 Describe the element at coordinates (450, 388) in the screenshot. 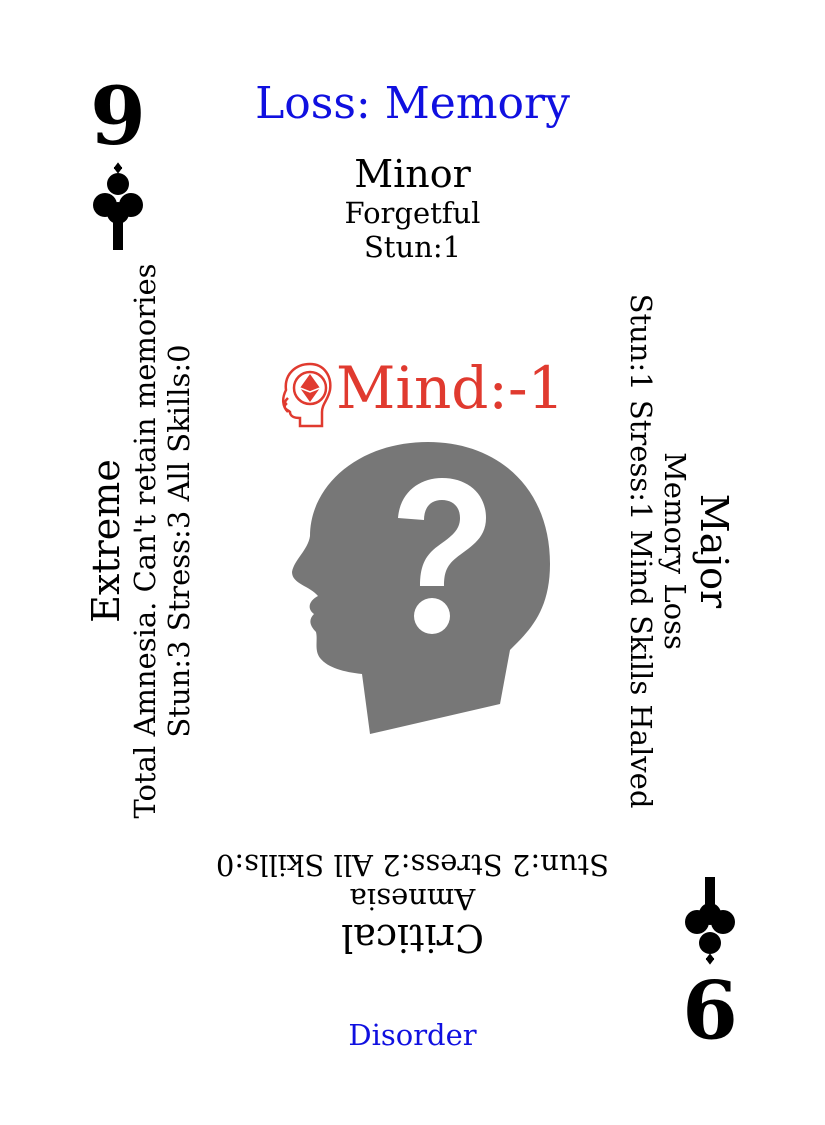

I see `mind-label: Mind:-1` at that location.